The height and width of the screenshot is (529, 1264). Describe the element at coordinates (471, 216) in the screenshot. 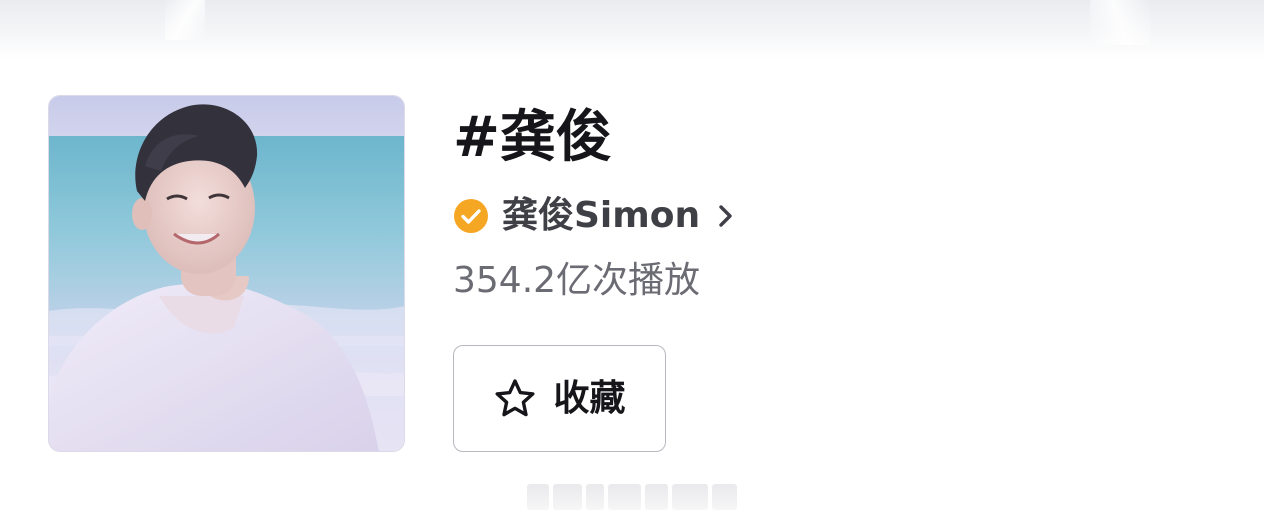

I see `verified-check-icon` at that location.